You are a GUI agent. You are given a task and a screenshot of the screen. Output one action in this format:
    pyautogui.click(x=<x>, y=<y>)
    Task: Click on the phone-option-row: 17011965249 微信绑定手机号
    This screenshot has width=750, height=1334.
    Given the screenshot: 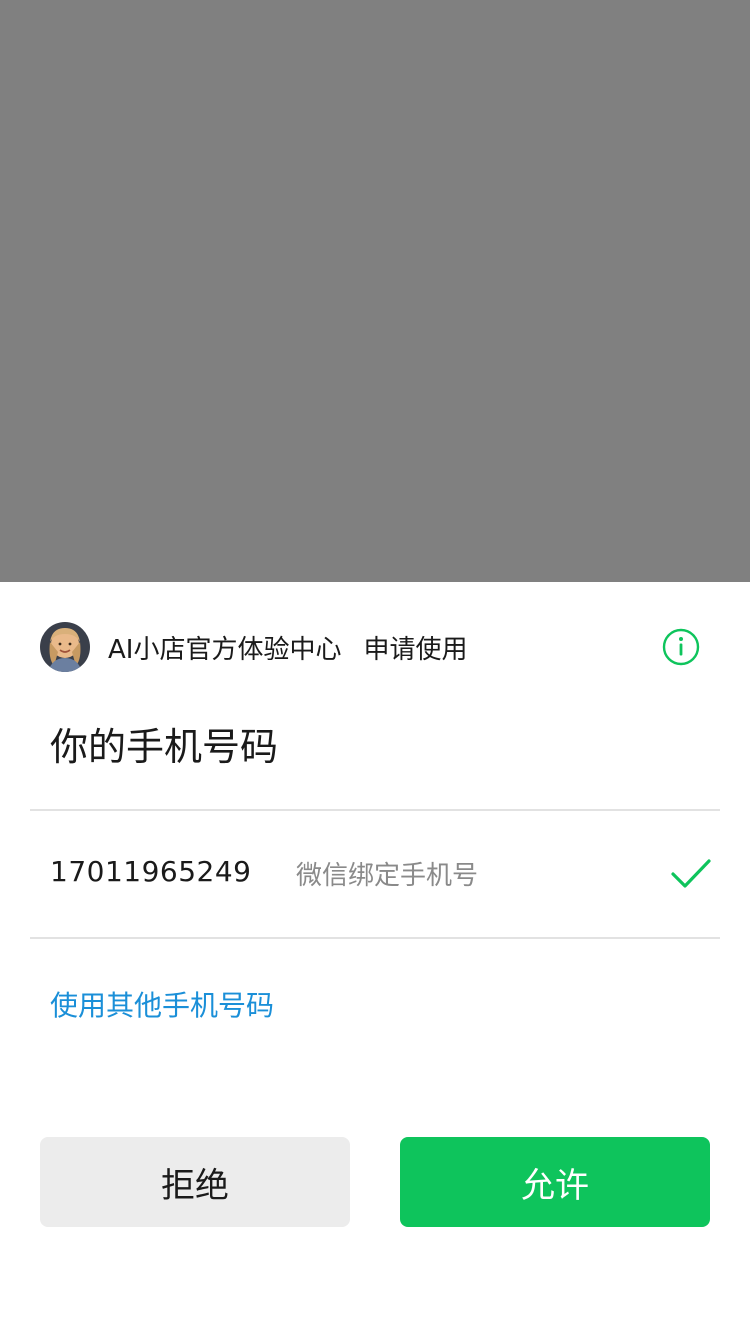 What is the action you would take?
    pyautogui.click(x=375, y=874)
    